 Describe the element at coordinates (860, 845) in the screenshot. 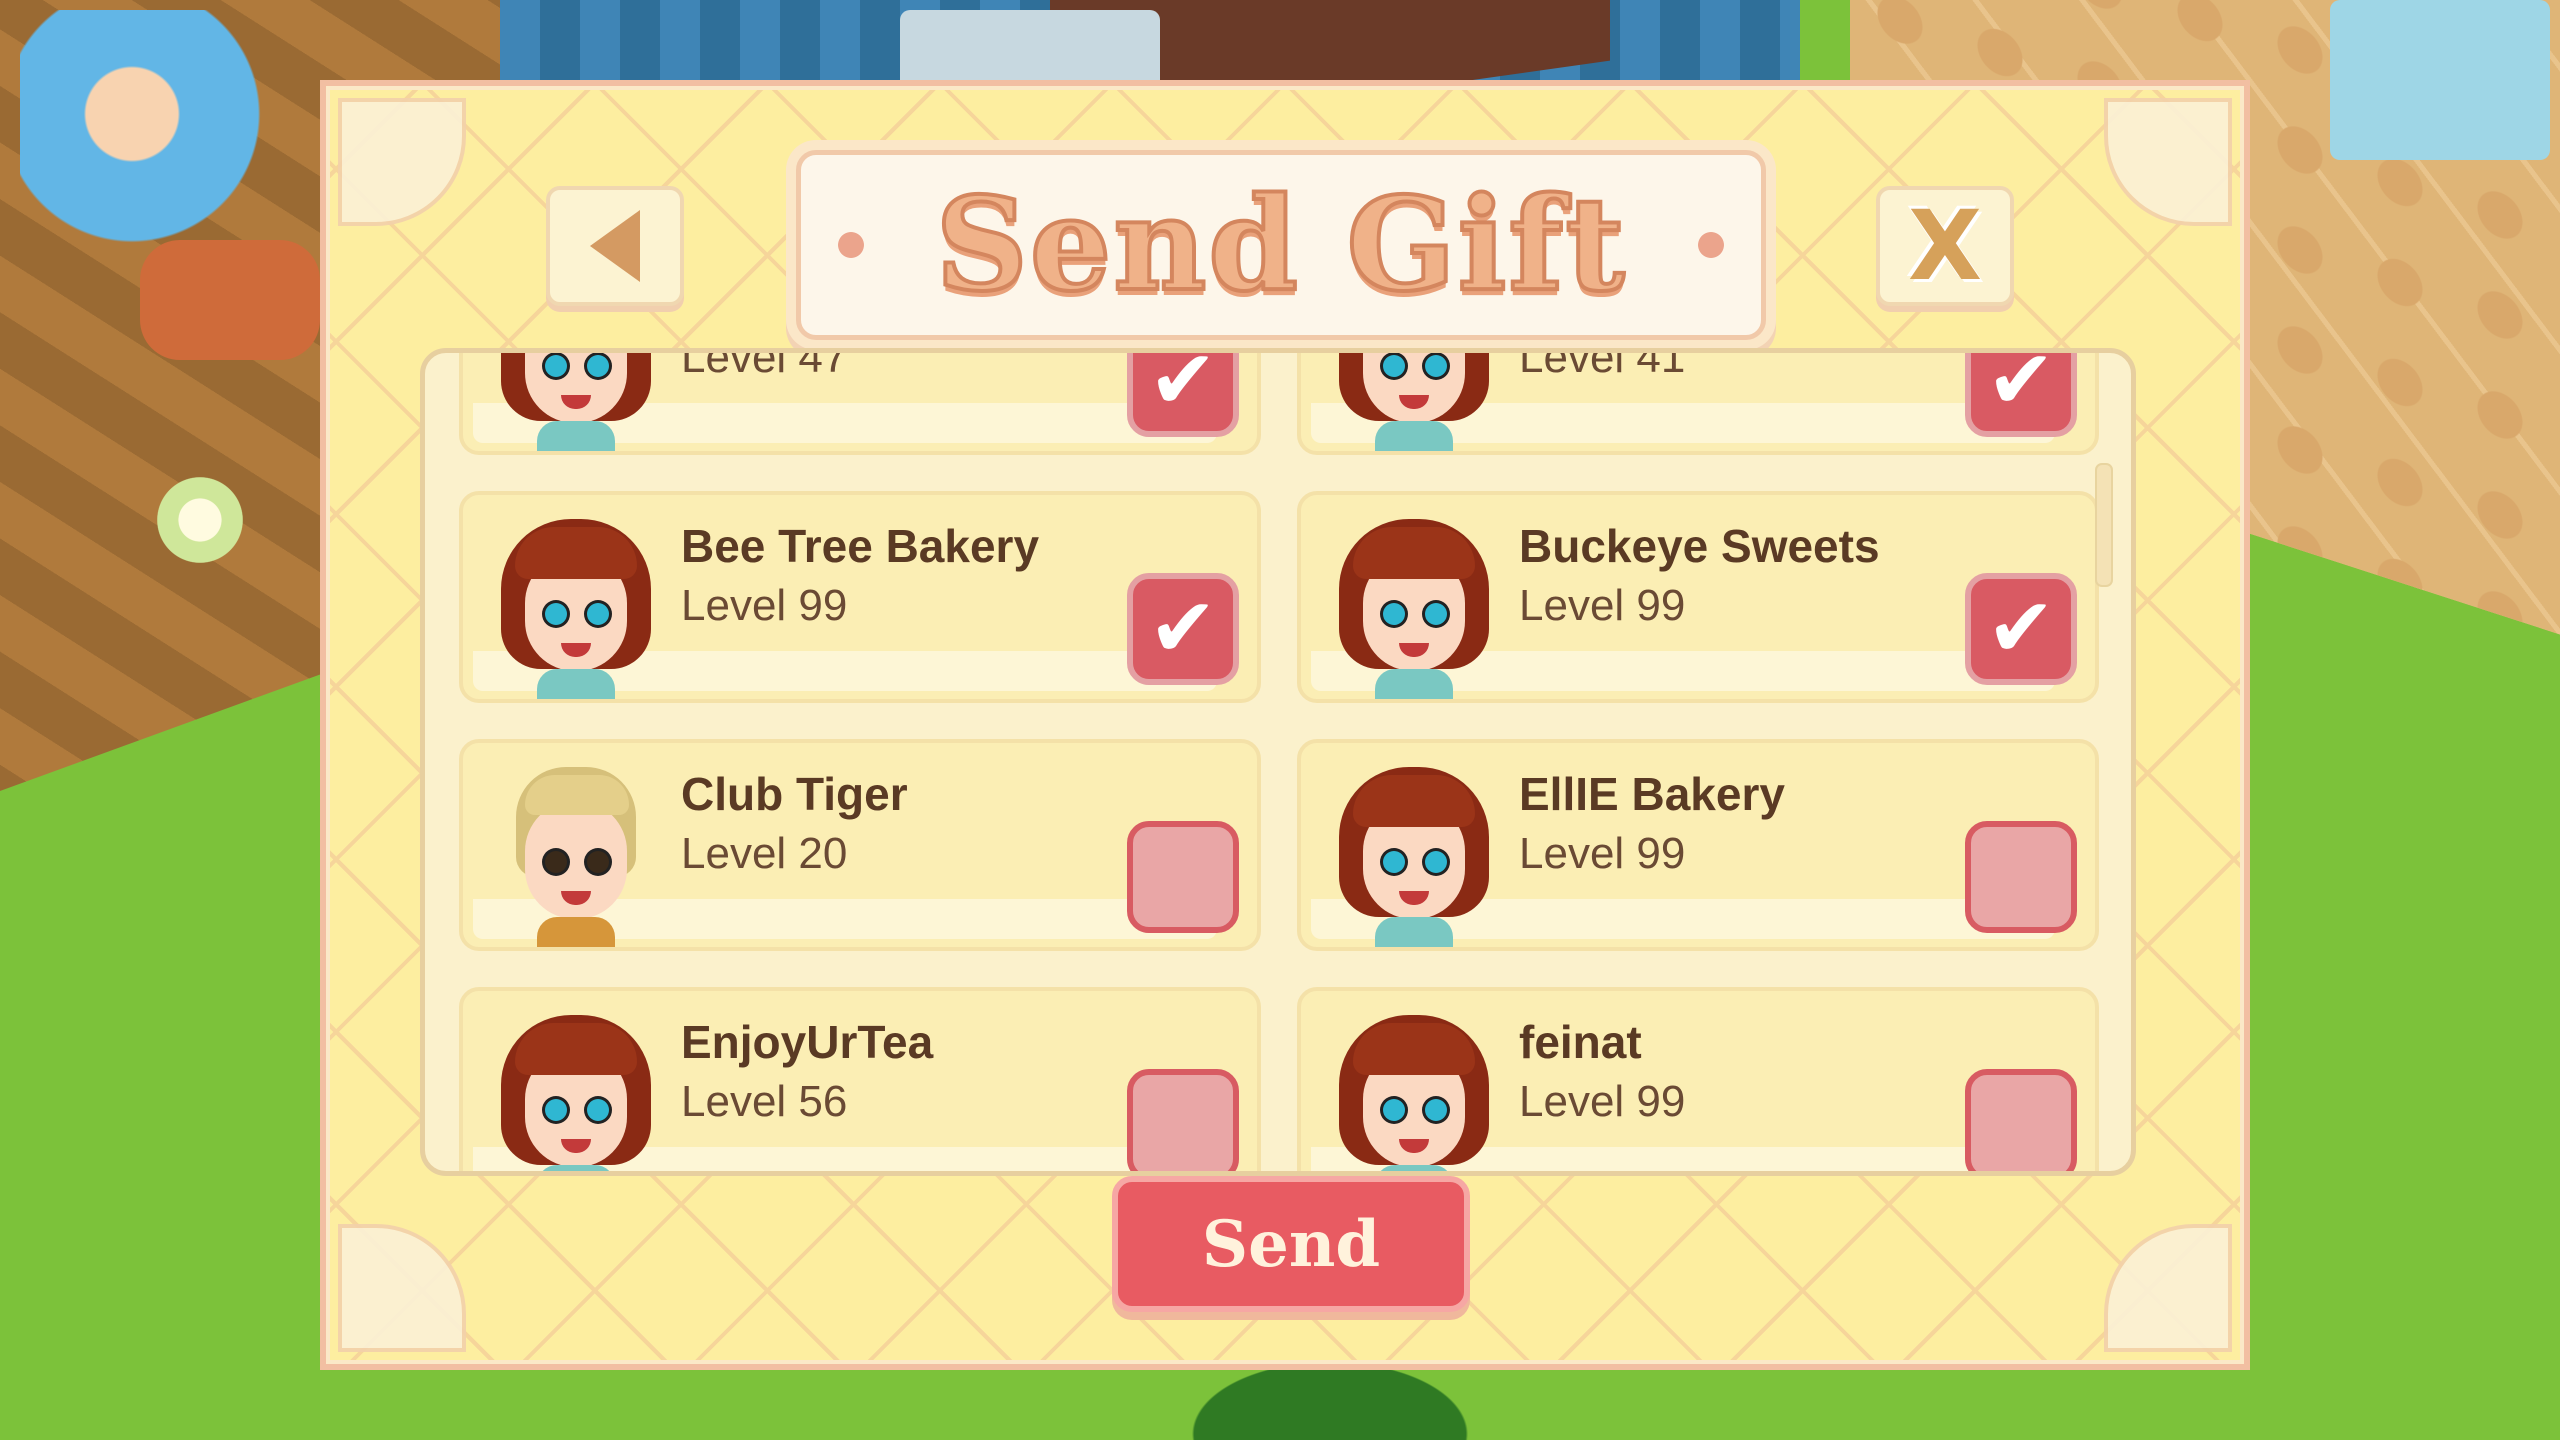

I see `friend-card: Club Tiger Level 20 ✔` at that location.